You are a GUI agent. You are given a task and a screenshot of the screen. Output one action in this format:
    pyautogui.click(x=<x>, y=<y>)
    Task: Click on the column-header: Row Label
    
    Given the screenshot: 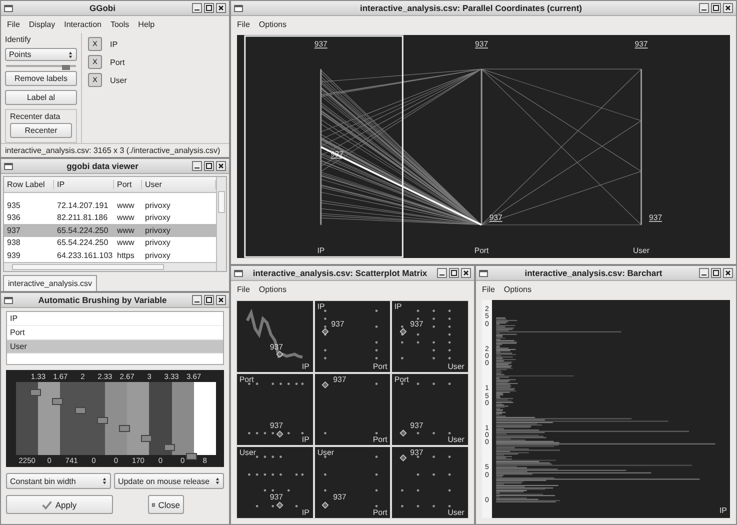 What is the action you would take?
    pyautogui.click(x=29, y=184)
    